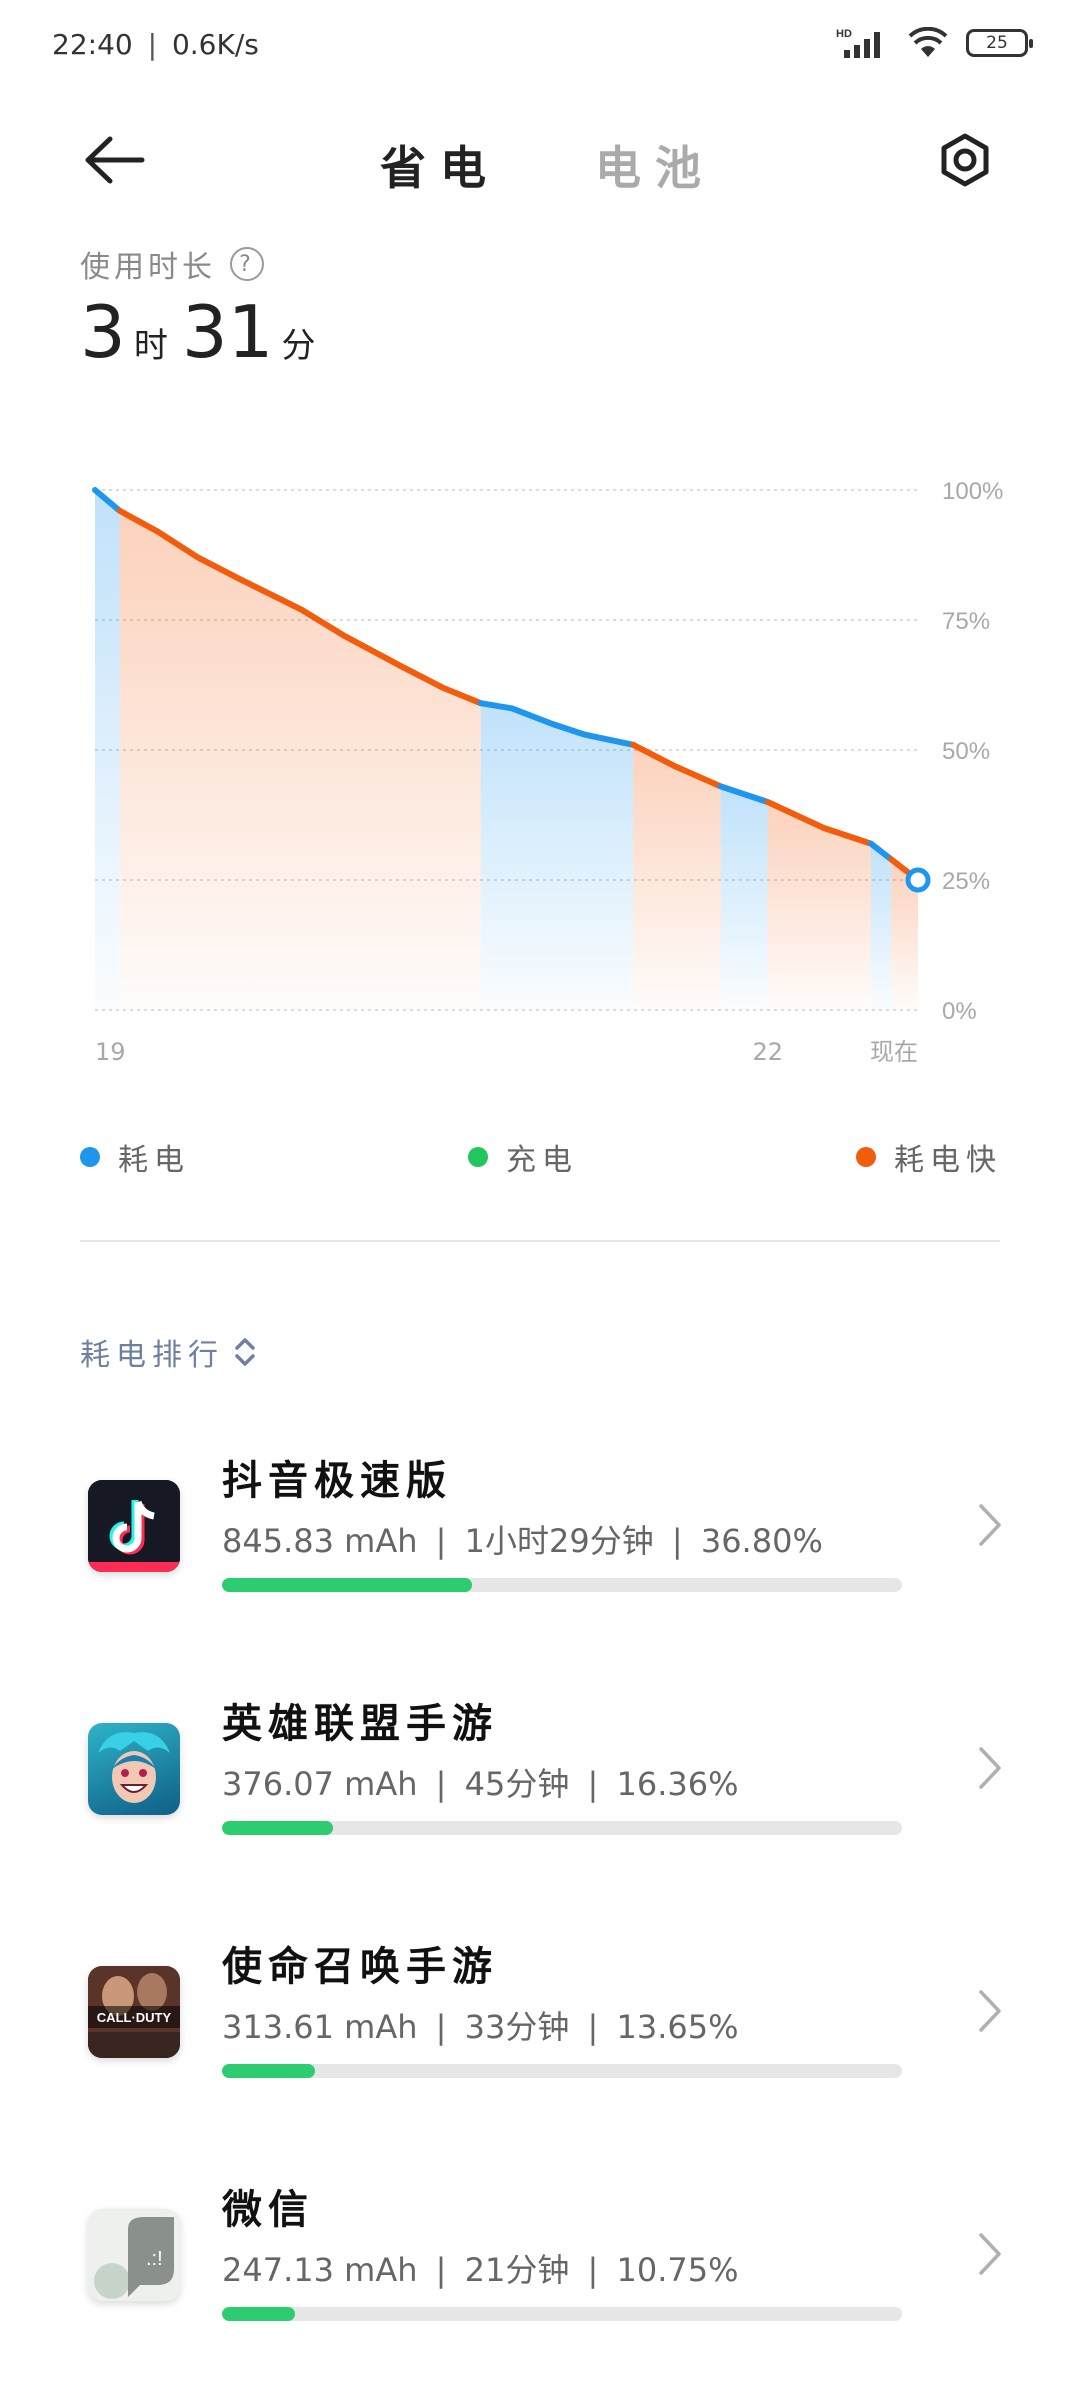 Image resolution: width=1080 pixels, height=2400 pixels. I want to click on battery-level: 25, so click(997, 43).